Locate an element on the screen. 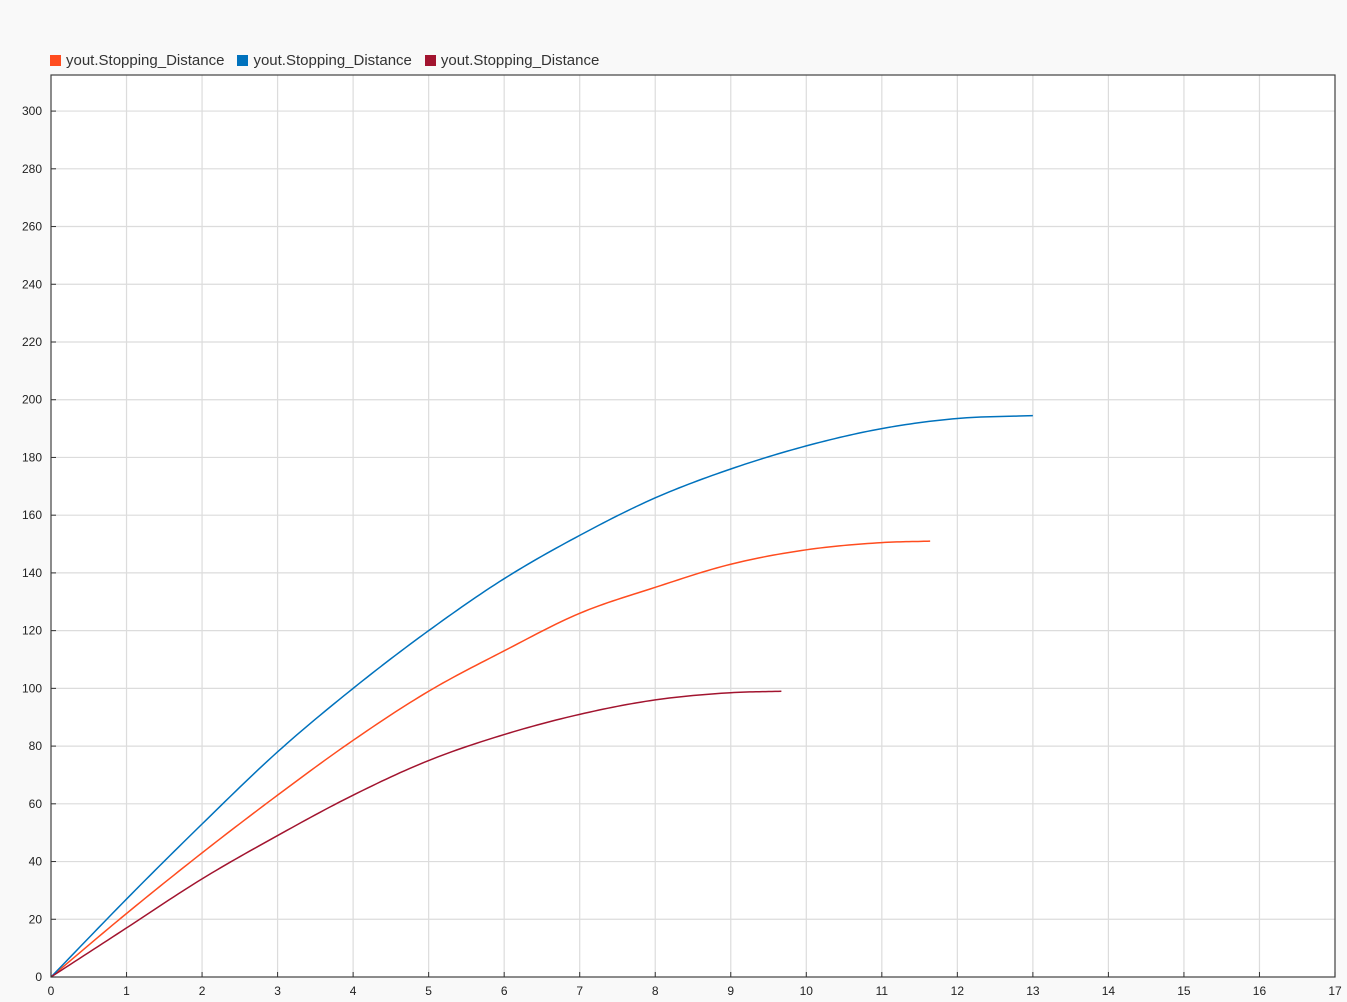 Image resolution: width=1347 pixels, height=1002 pixels. x-tick-label-7: 7 is located at coordinates (579, 991).